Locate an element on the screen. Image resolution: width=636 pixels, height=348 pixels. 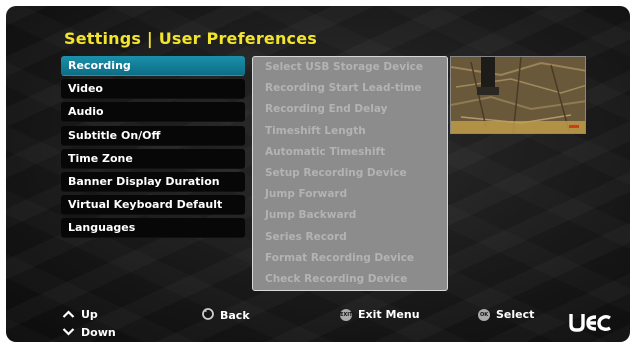
submenu-item: Setup Recording Device is located at coordinates (350, 173).